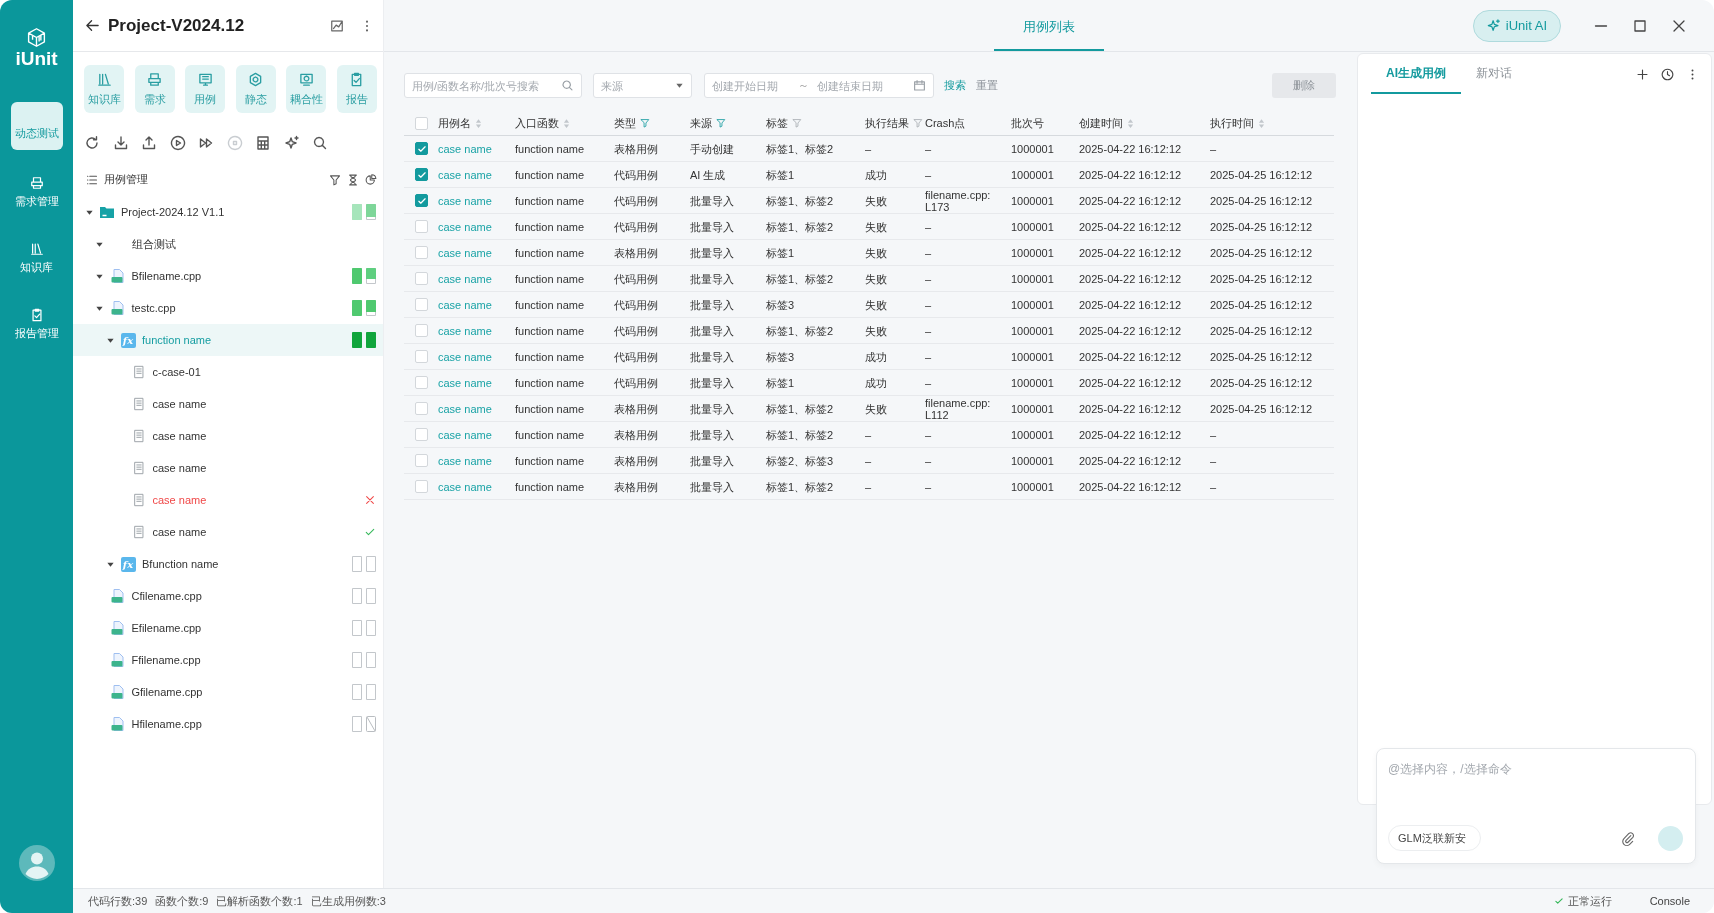 The image size is (1714, 913). Describe the element at coordinates (92, 25) in the screenshot. I see `back-arrow-icon` at that location.